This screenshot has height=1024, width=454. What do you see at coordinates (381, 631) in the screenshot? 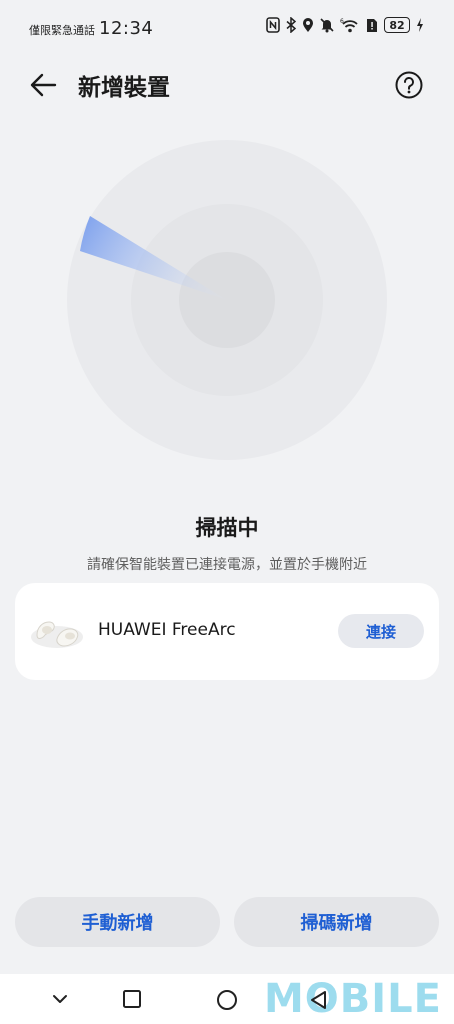
I see `connect-button: 連接` at bounding box center [381, 631].